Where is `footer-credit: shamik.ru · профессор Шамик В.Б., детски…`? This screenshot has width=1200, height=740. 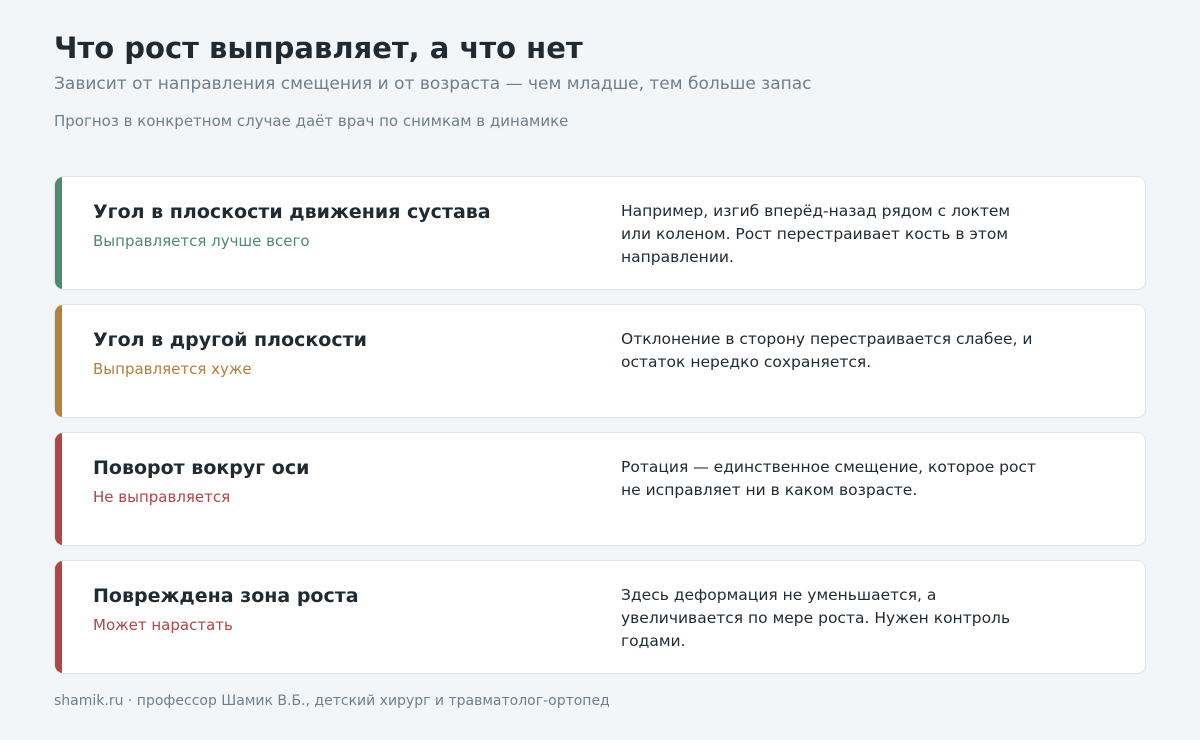
footer-credit: shamik.ru · профессор Шамик В.Б., детски… is located at coordinates (332, 701).